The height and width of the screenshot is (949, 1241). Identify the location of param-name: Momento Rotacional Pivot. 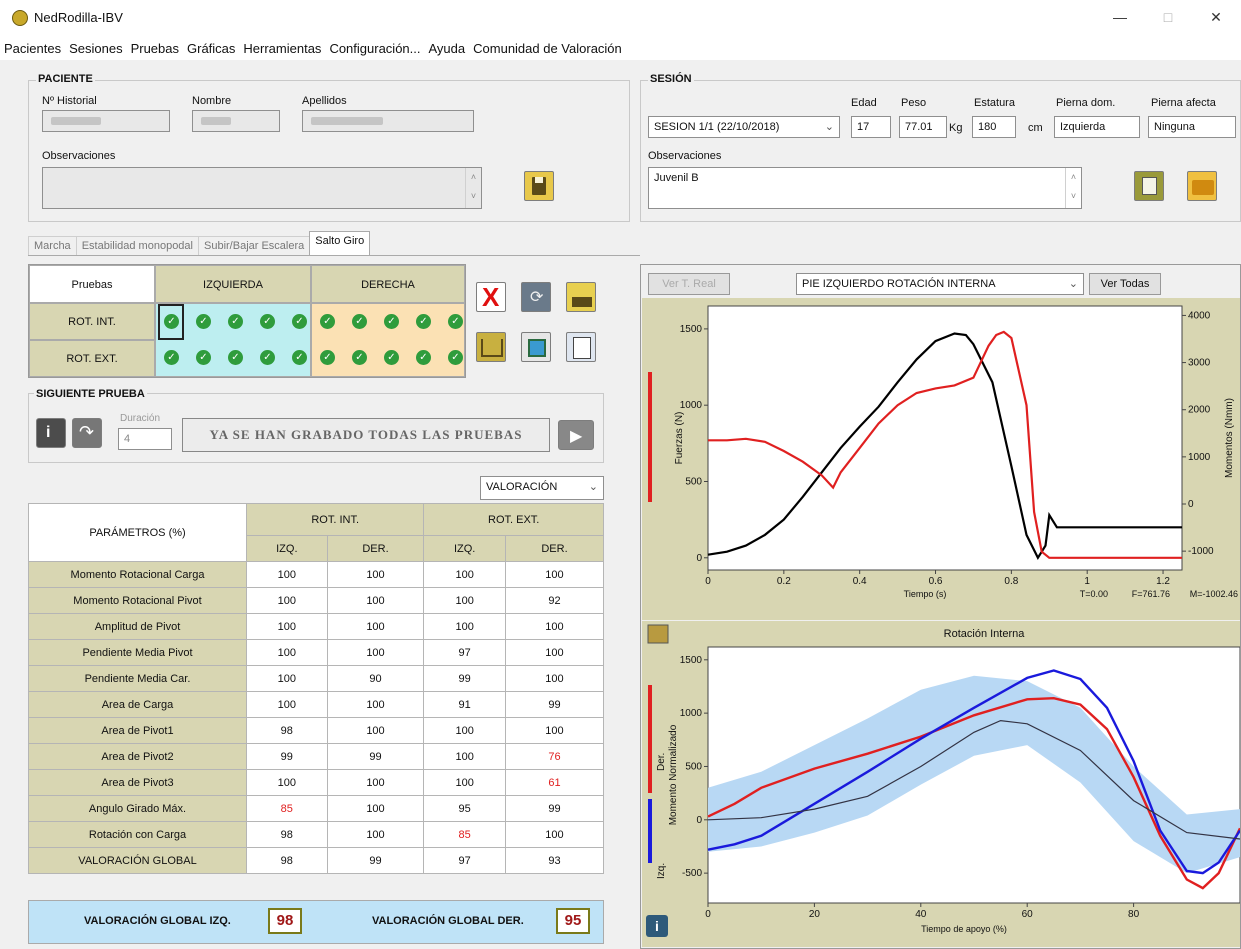
(137, 600).